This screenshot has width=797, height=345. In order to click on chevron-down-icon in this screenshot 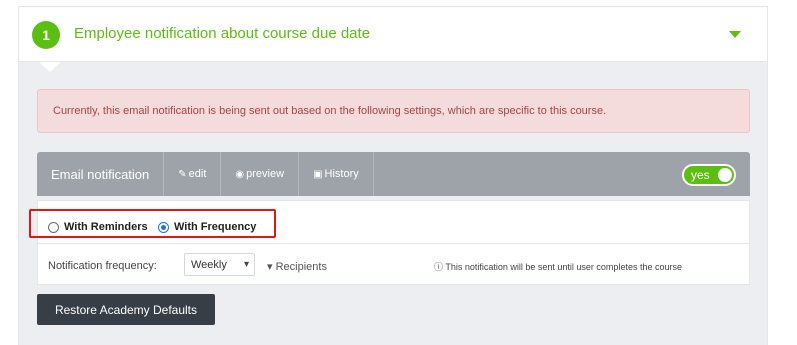, I will do `click(735, 34)`.